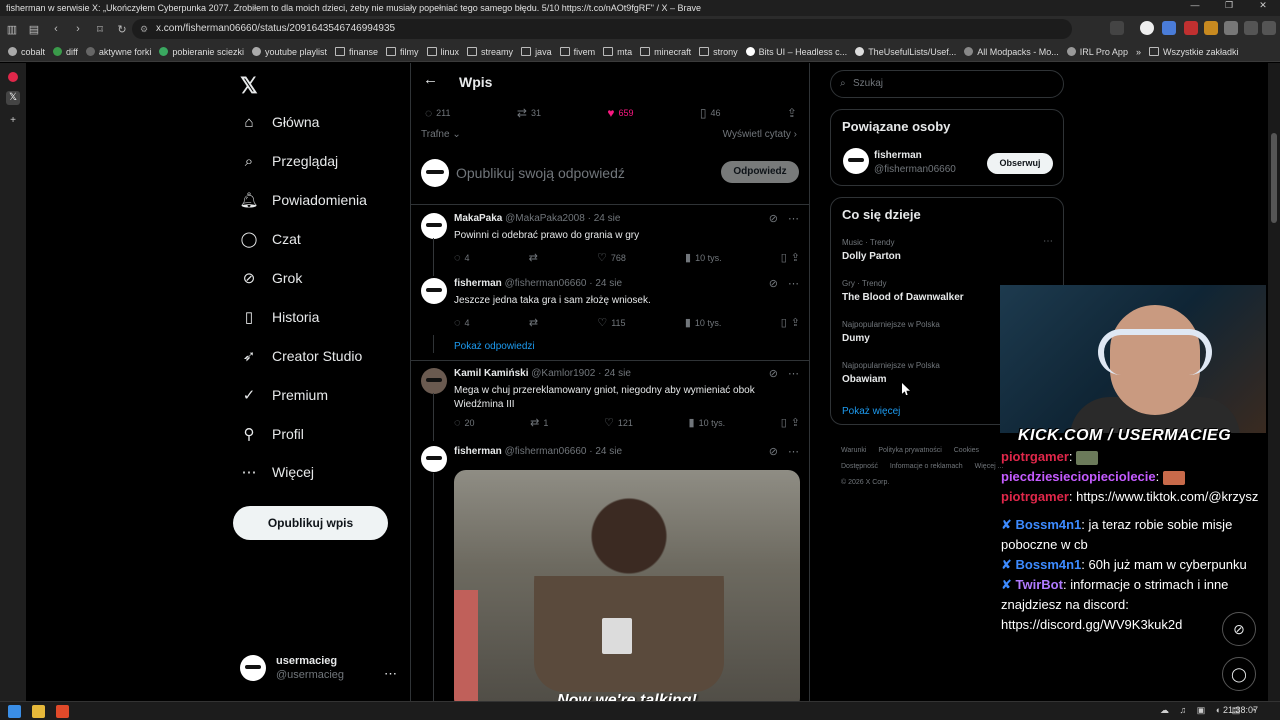 The height and width of the screenshot is (720, 1280). Describe the element at coordinates (62, 711) in the screenshot. I see `brave-icon` at that location.